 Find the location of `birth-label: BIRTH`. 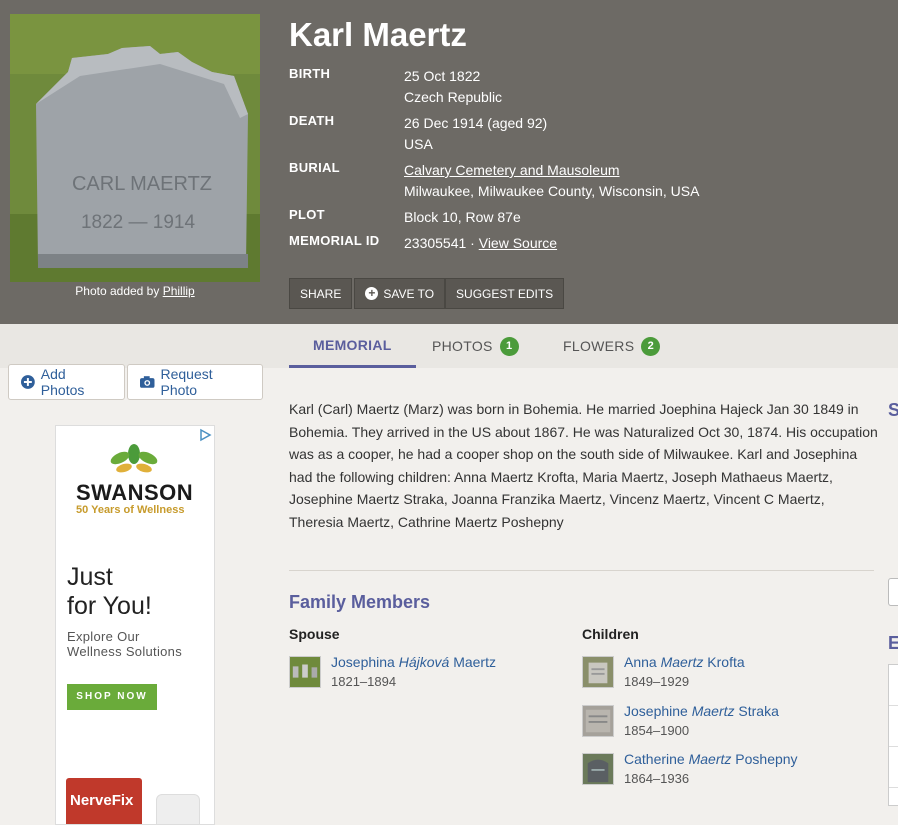

birth-label: BIRTH is located at coordinates (310, 73).